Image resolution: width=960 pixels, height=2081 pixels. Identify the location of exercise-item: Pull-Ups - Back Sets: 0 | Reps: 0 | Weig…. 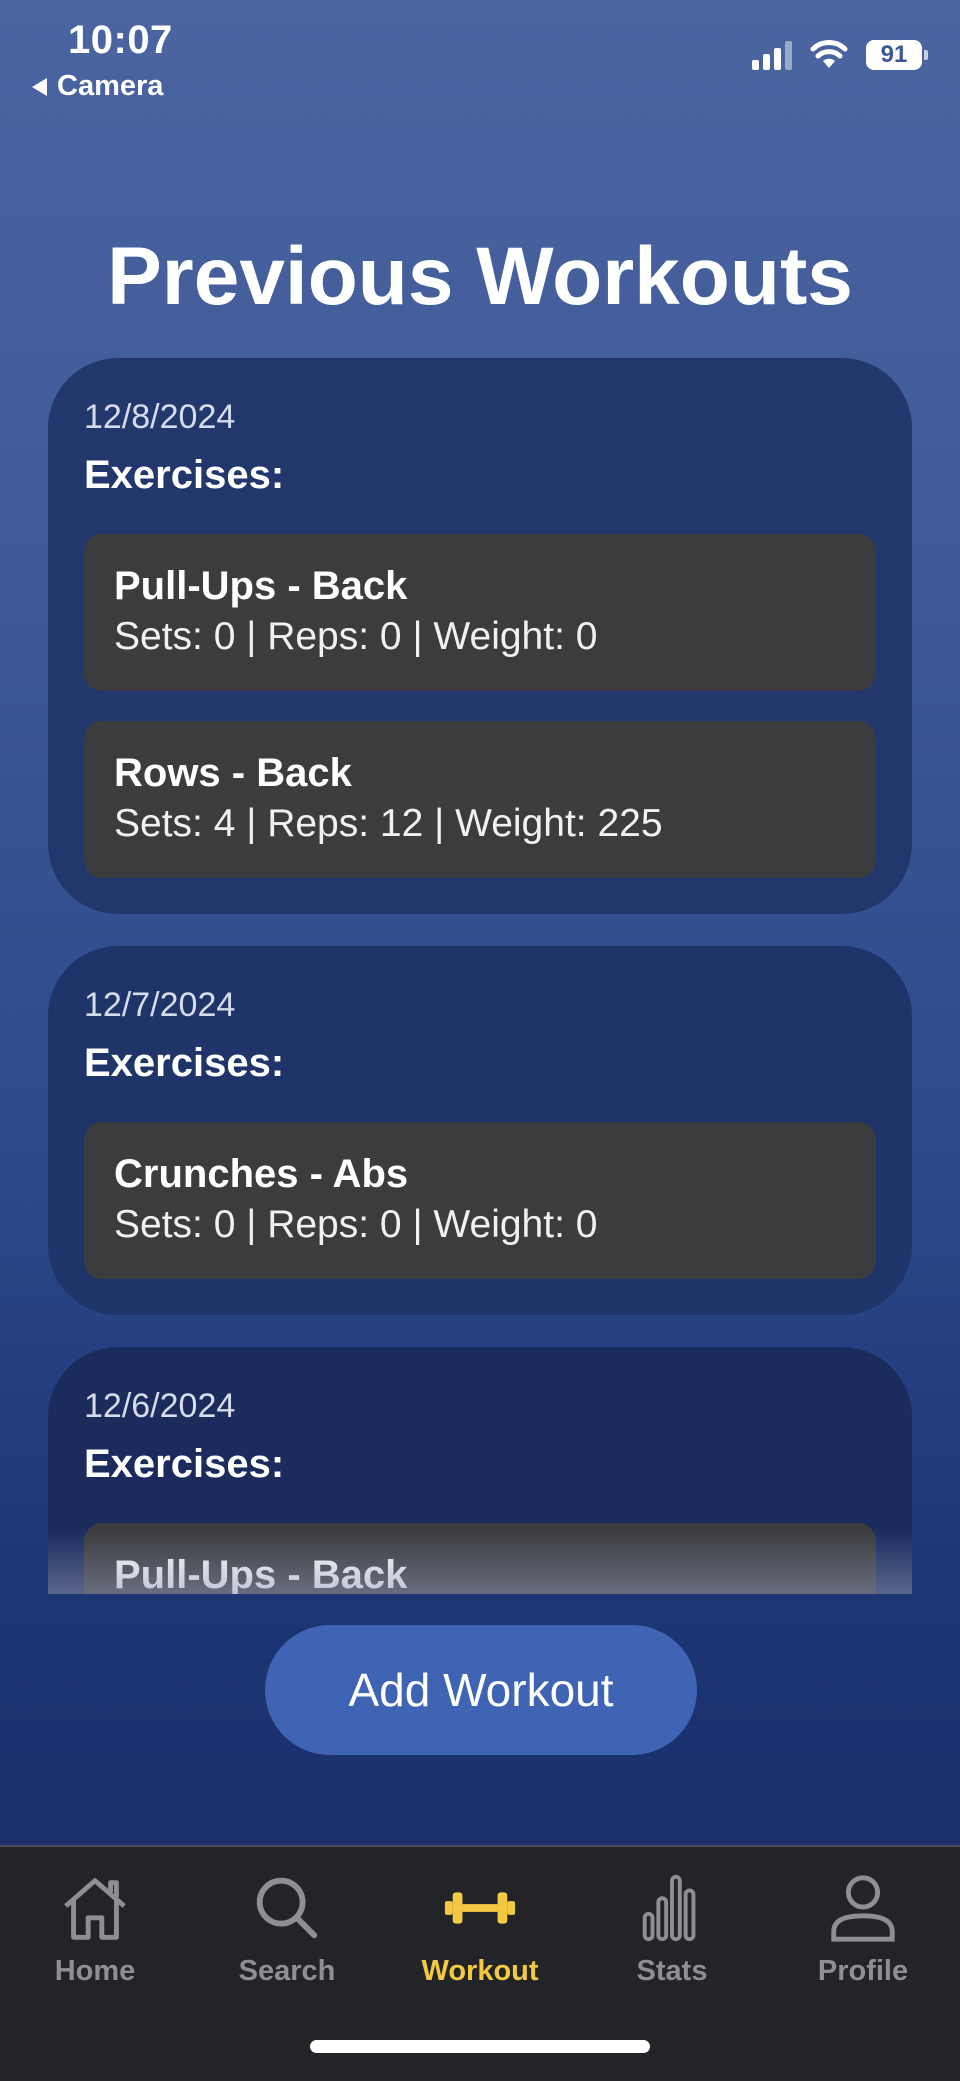
(480, 612).